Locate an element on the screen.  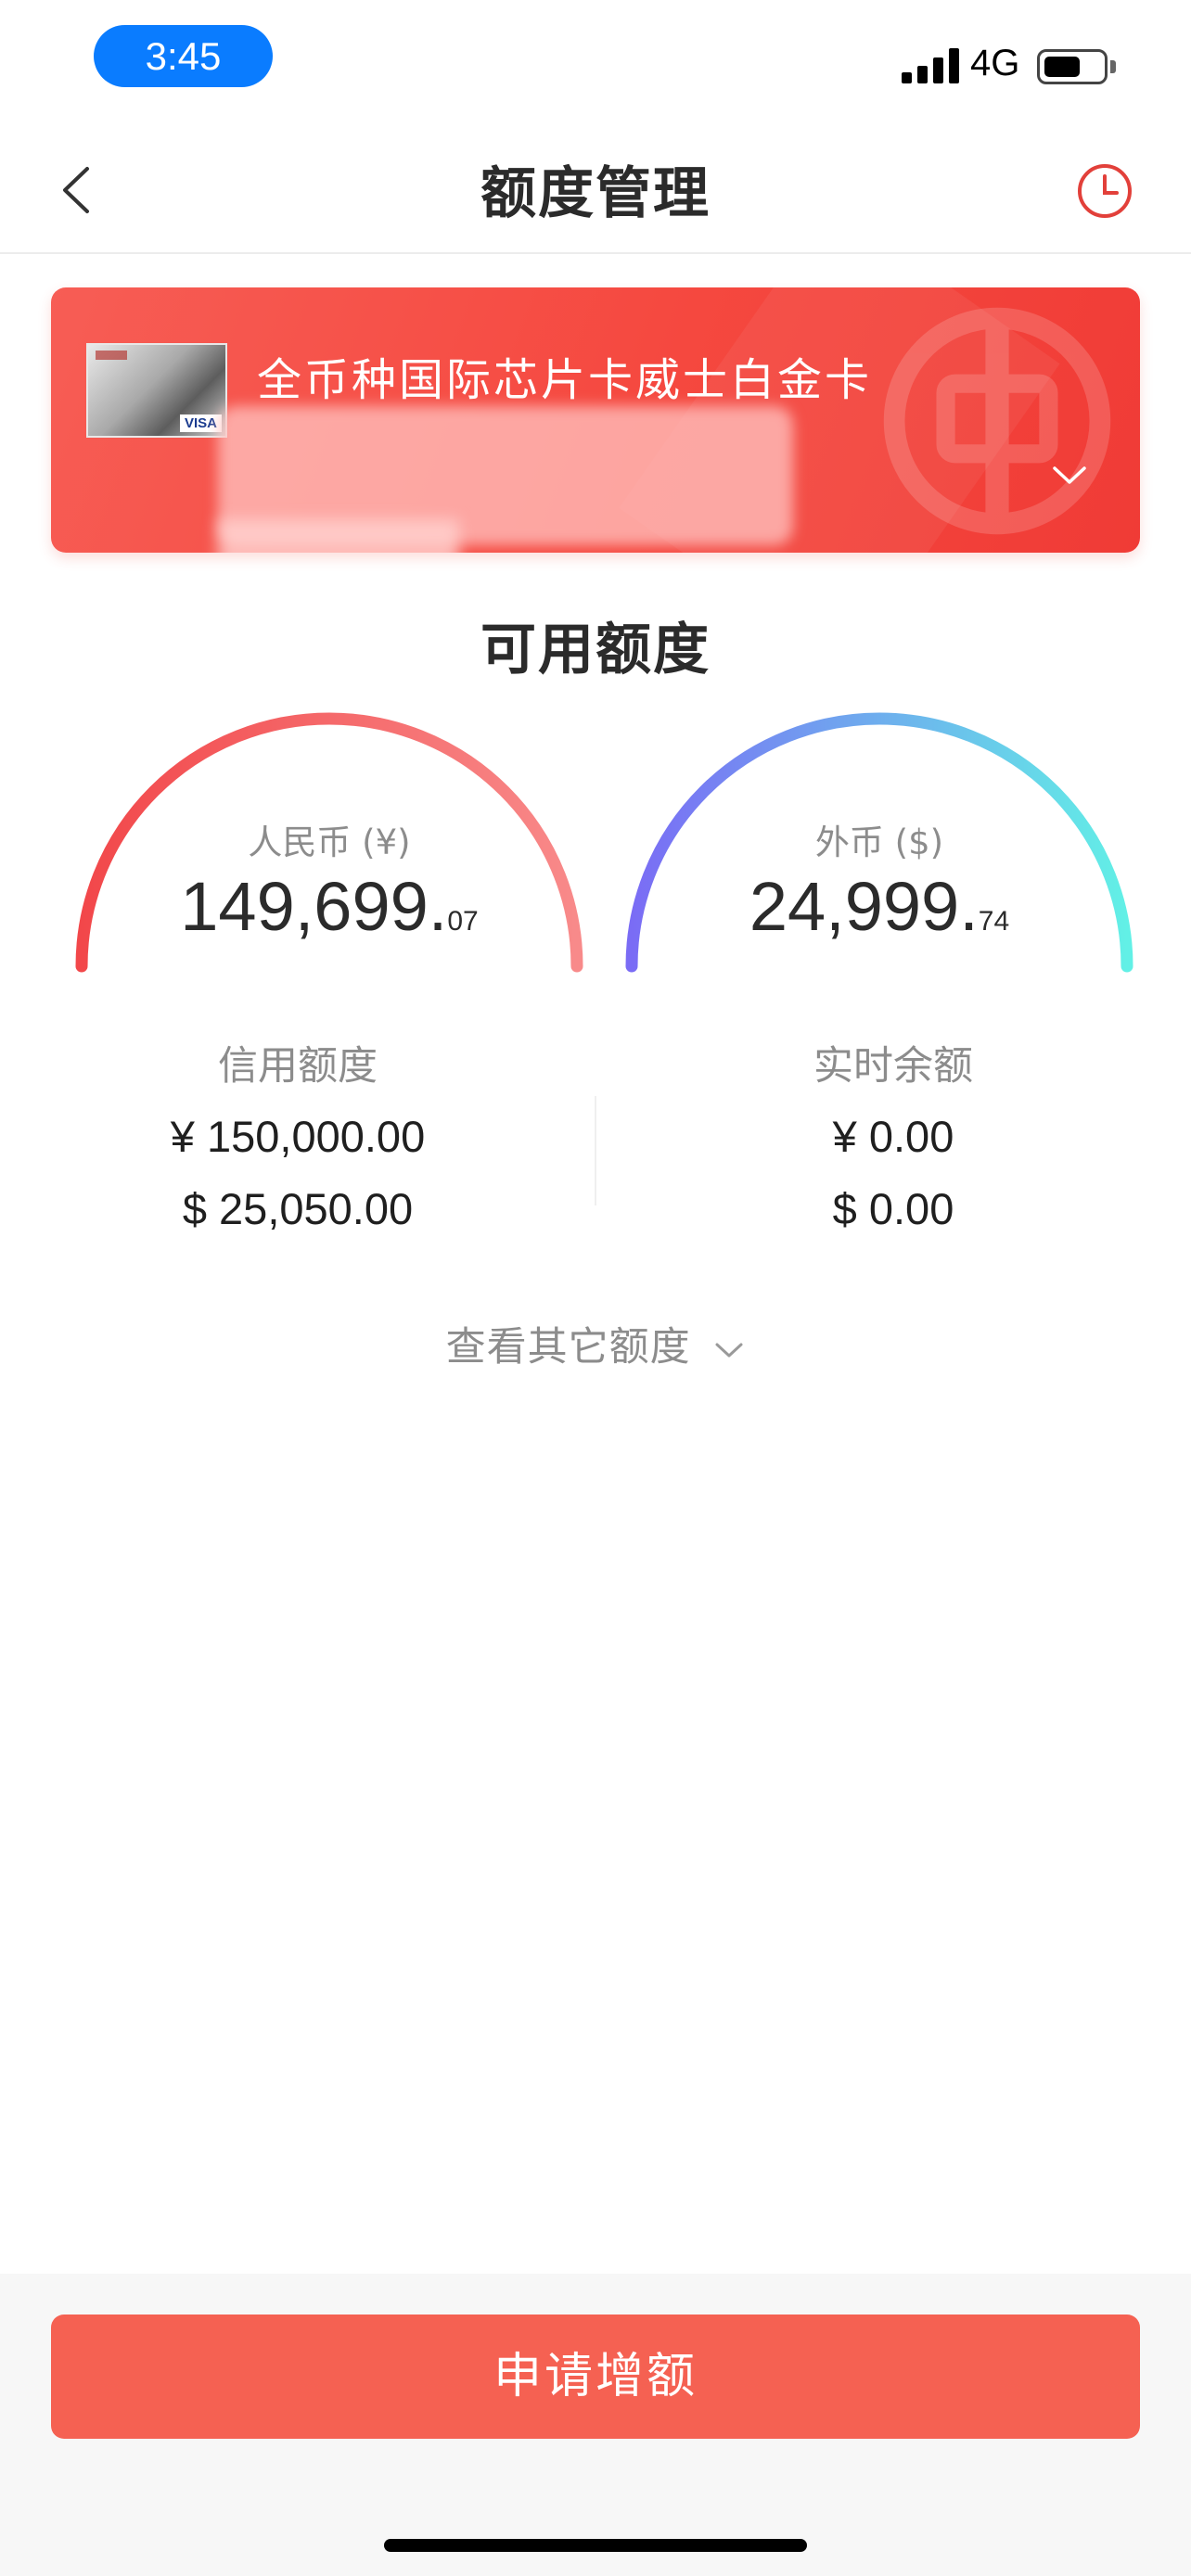
cny-label: 人民币 (¥) is located at coordinates (329, 843).